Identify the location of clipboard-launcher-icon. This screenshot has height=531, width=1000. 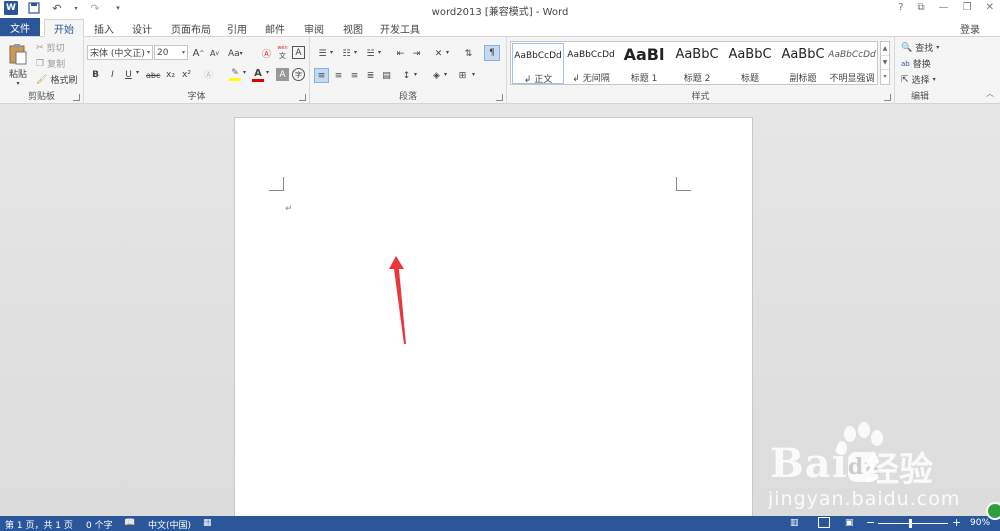
(76, 97).